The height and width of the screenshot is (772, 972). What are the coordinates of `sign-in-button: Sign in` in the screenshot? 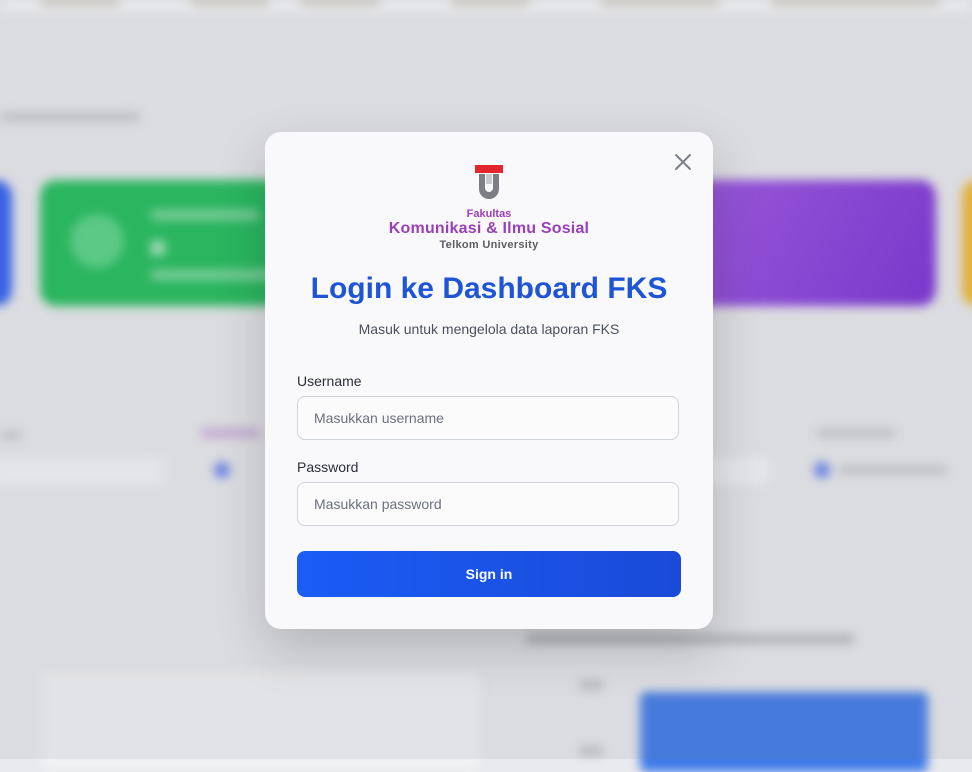 It's located at (489, 574).